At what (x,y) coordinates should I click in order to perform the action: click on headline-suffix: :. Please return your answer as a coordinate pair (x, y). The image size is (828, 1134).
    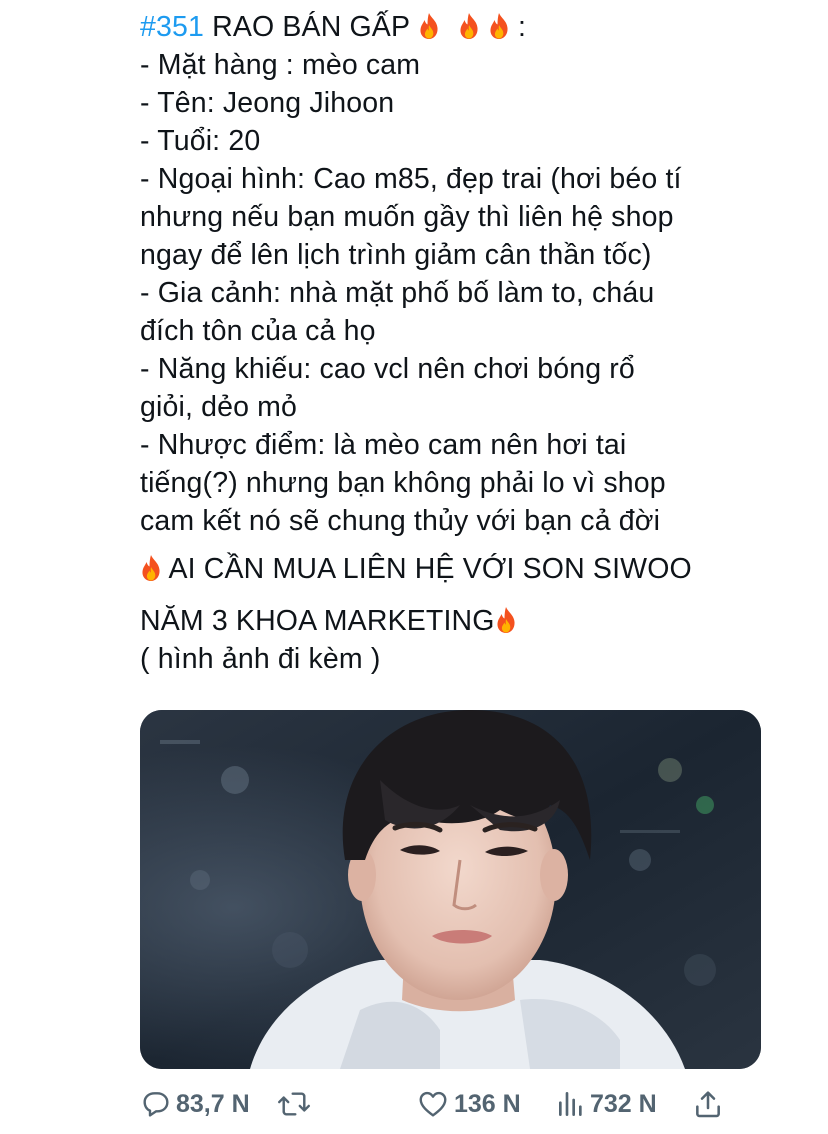
    Looking at the image, I should click on (522, 27).